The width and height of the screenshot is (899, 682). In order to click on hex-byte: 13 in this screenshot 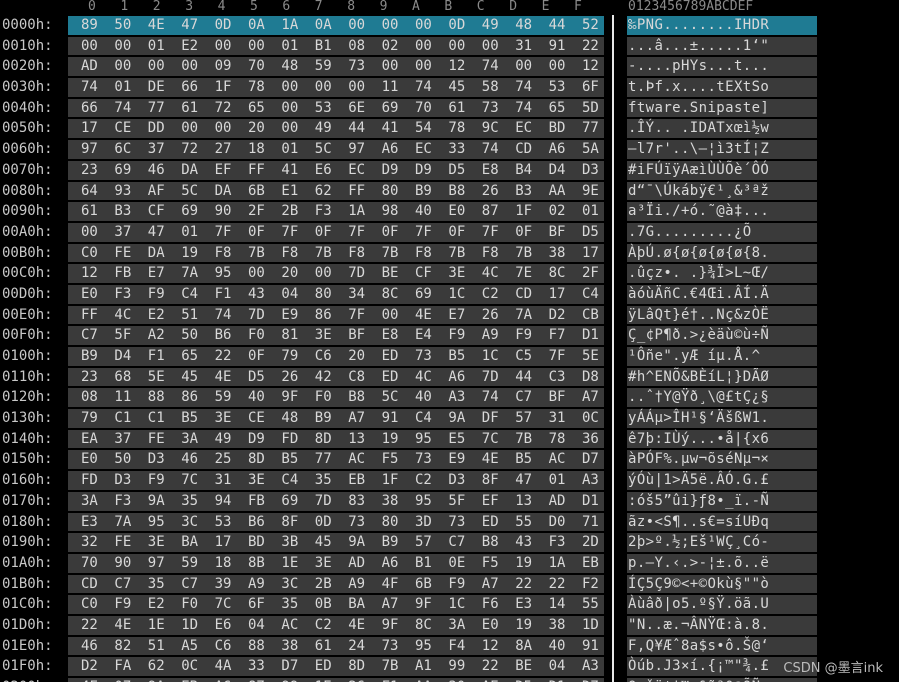, I will do `click(523, 501)`.